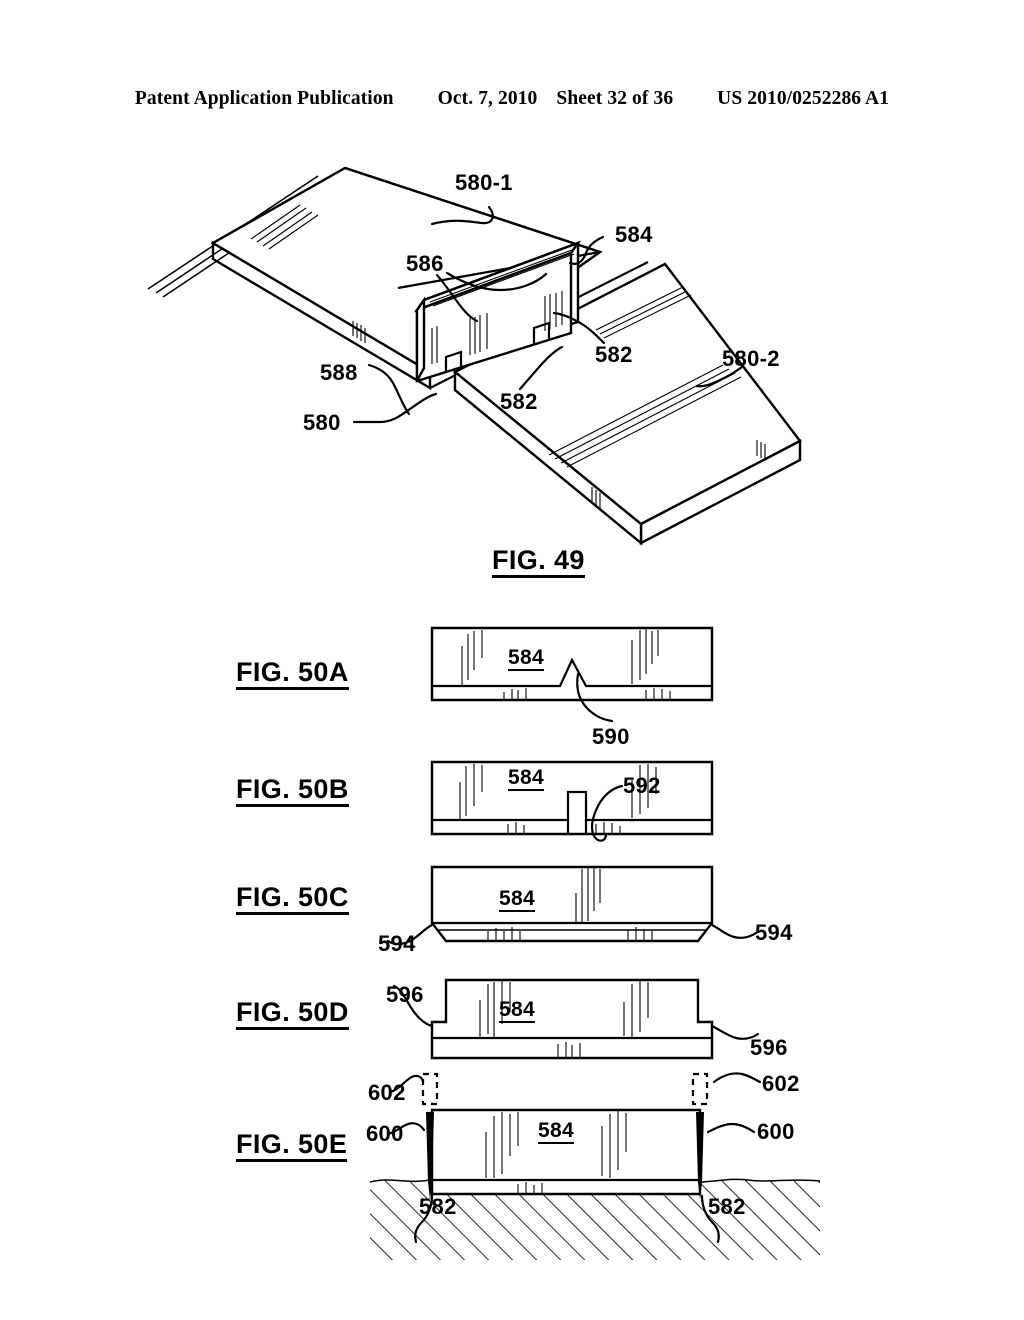 The width and height of the screenshot is (1024, 1320). What do you see at coordinates (387, 1092) in the screenshot?
I see `ref-602-left: 602` at bounding box center [387, 1092].